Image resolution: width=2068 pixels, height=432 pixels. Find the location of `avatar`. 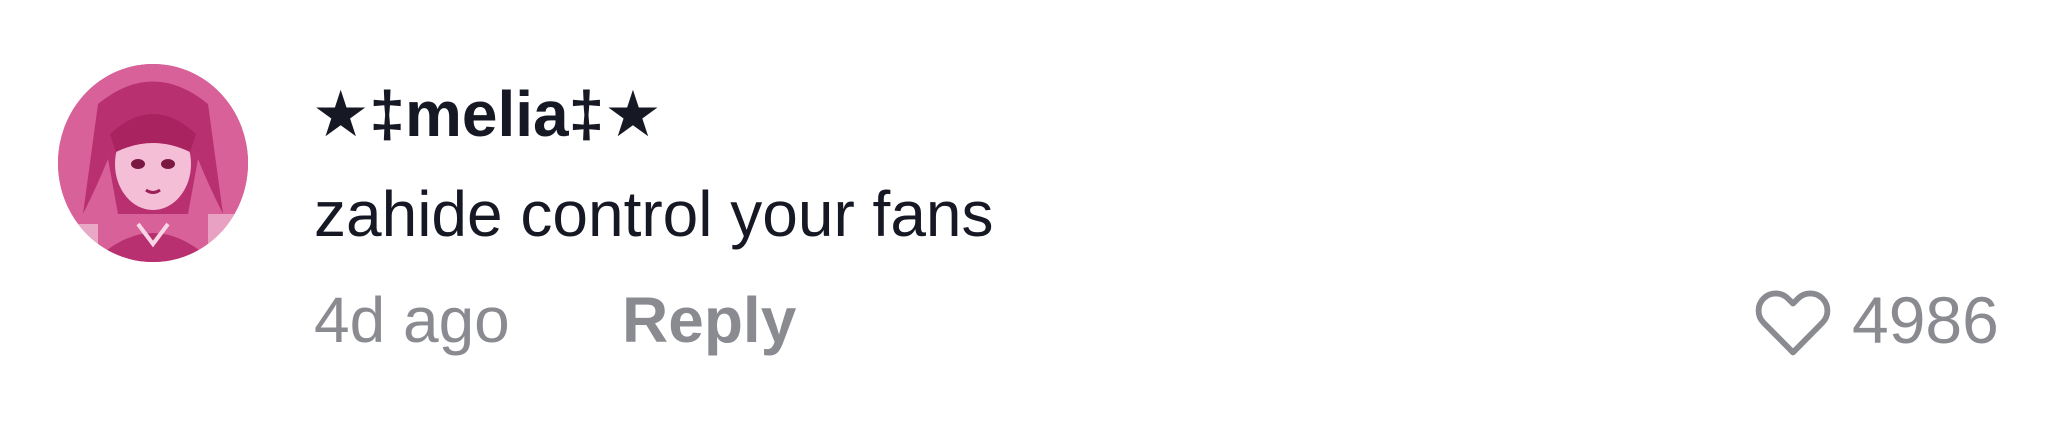

avatar is located at coordinates (153, 163).